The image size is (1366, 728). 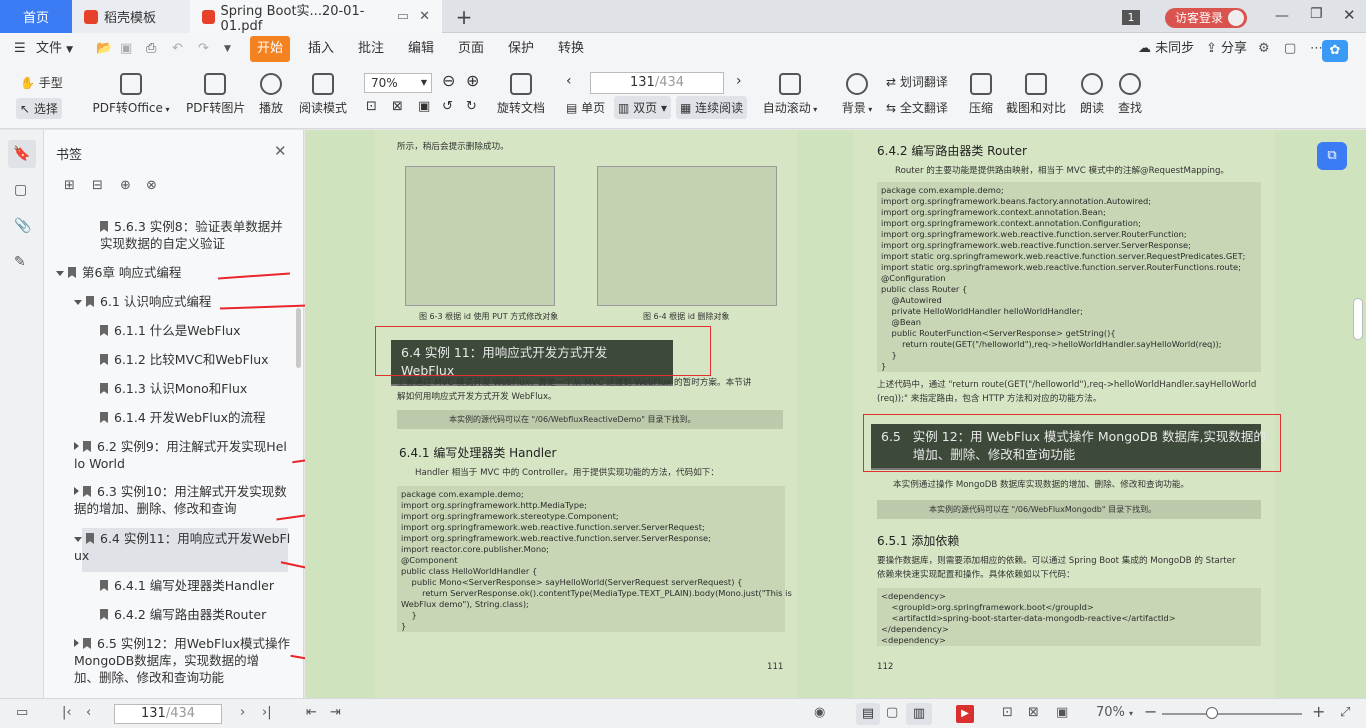 I want to click on compress-button: 压缩, so click(x=981, y=94).